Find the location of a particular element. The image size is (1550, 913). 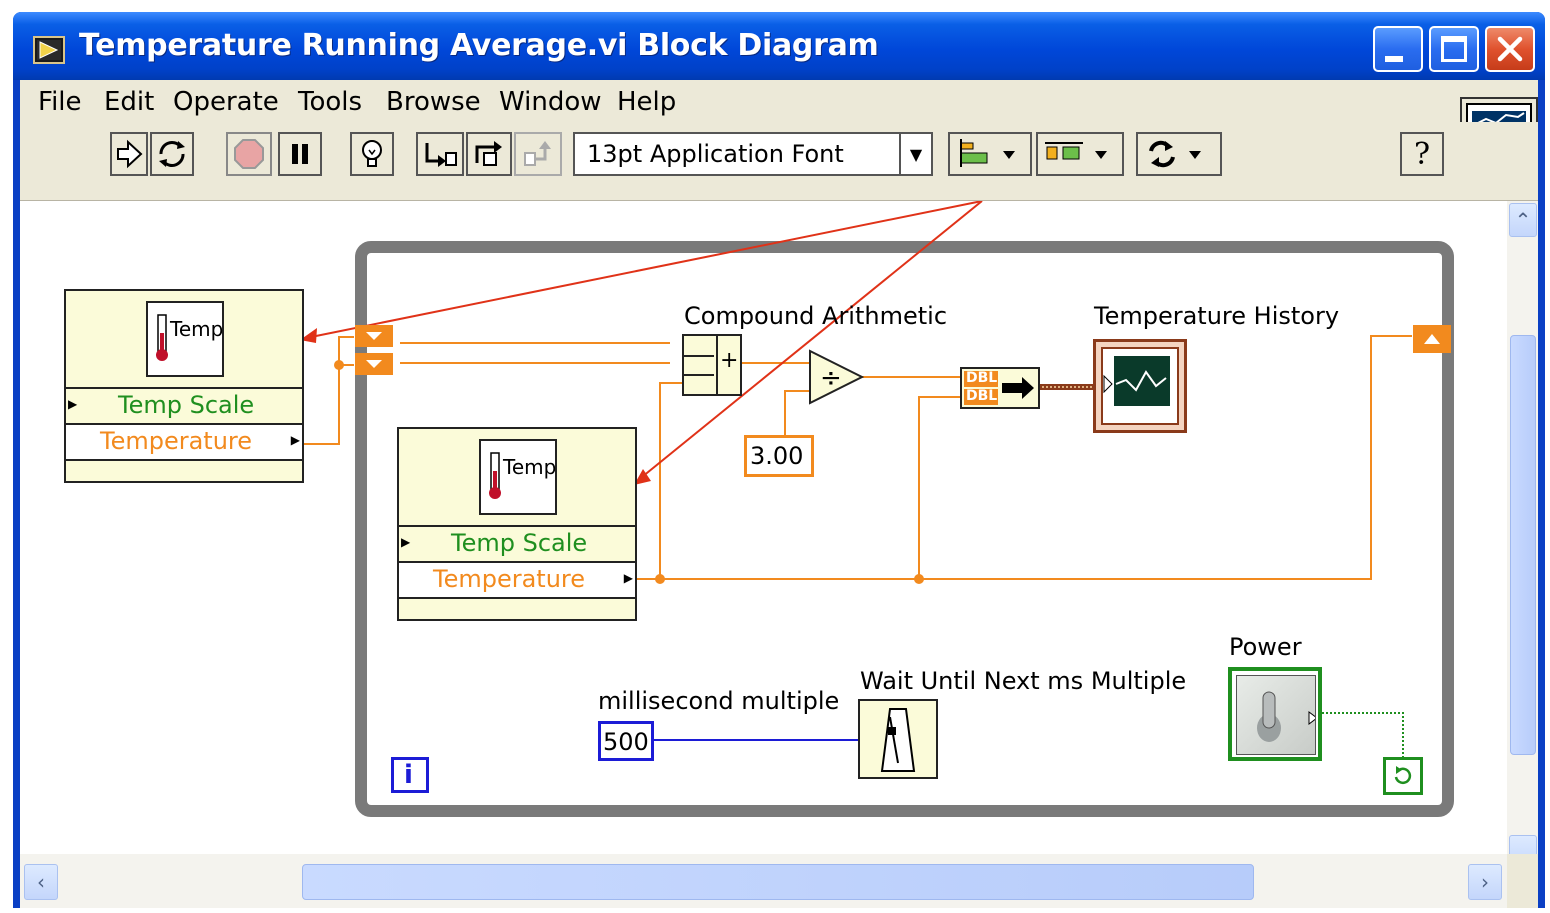

temp-subvi-inner: Temp ▶ Temp Scale Temperature ▶ is located at coordinates (517, 524).